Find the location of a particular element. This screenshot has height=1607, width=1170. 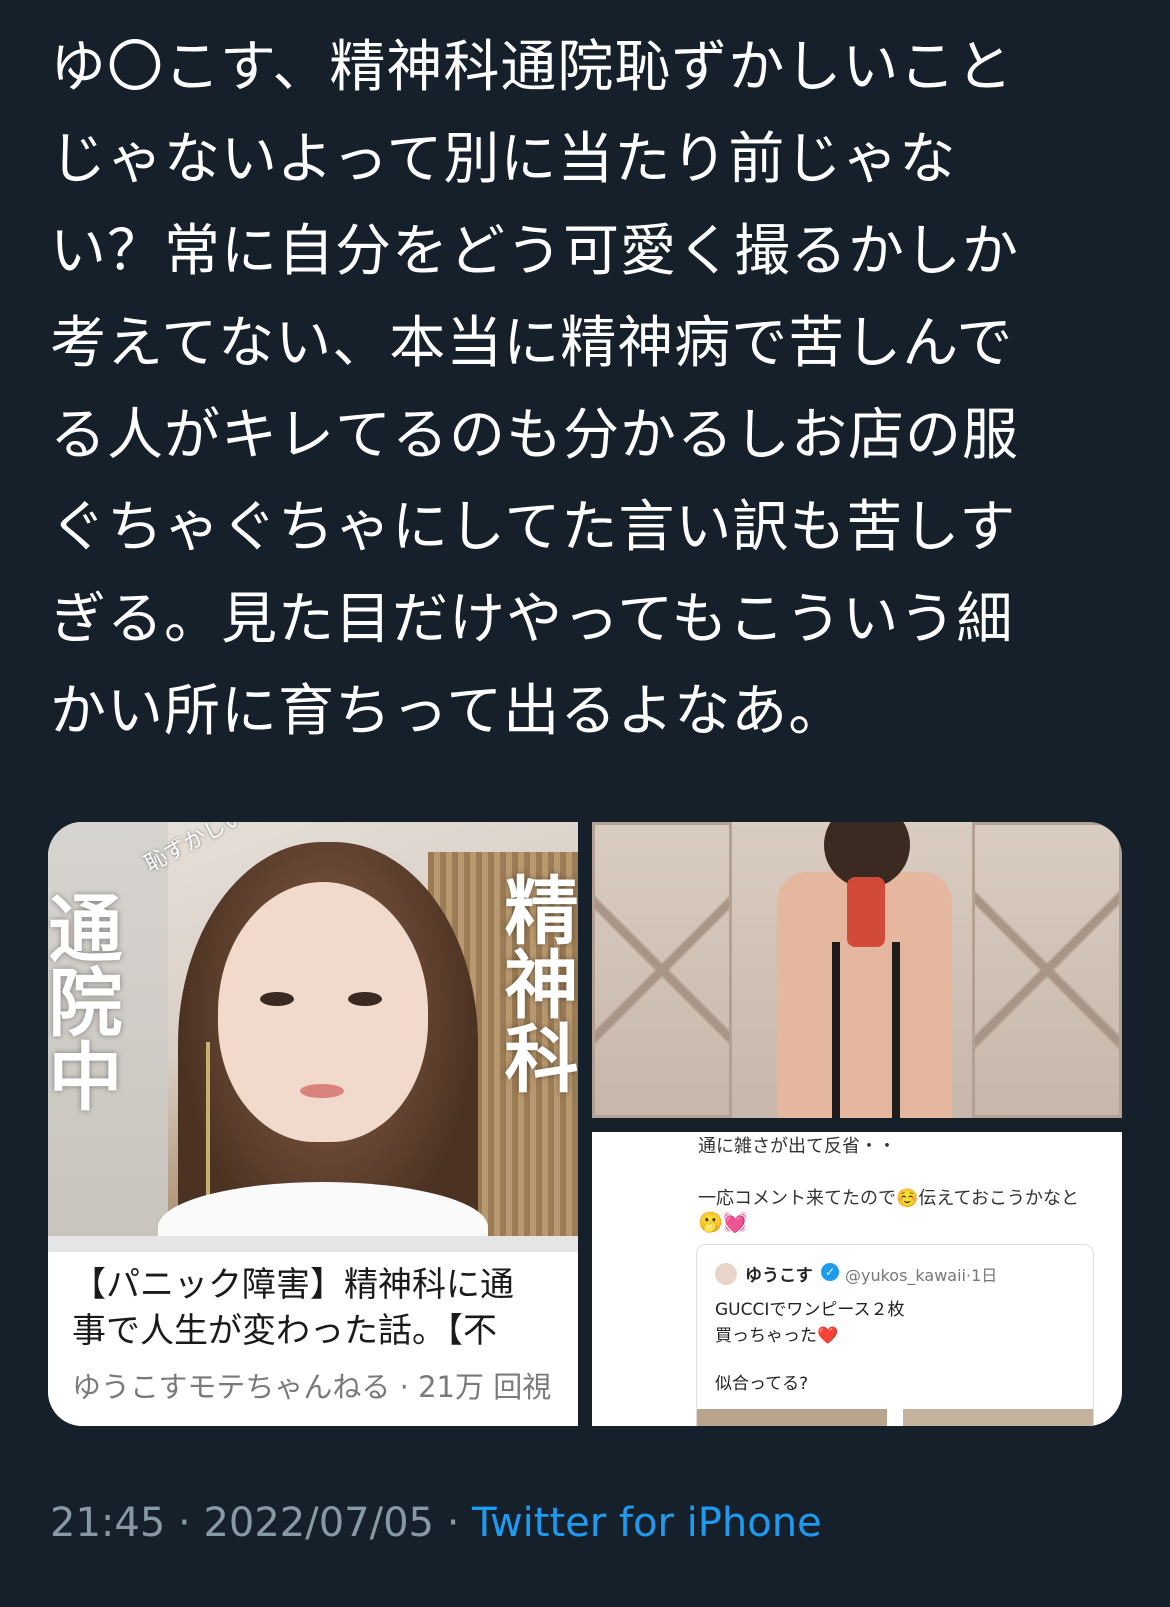

thumb-eye-right is located at coordinates (365, 999).